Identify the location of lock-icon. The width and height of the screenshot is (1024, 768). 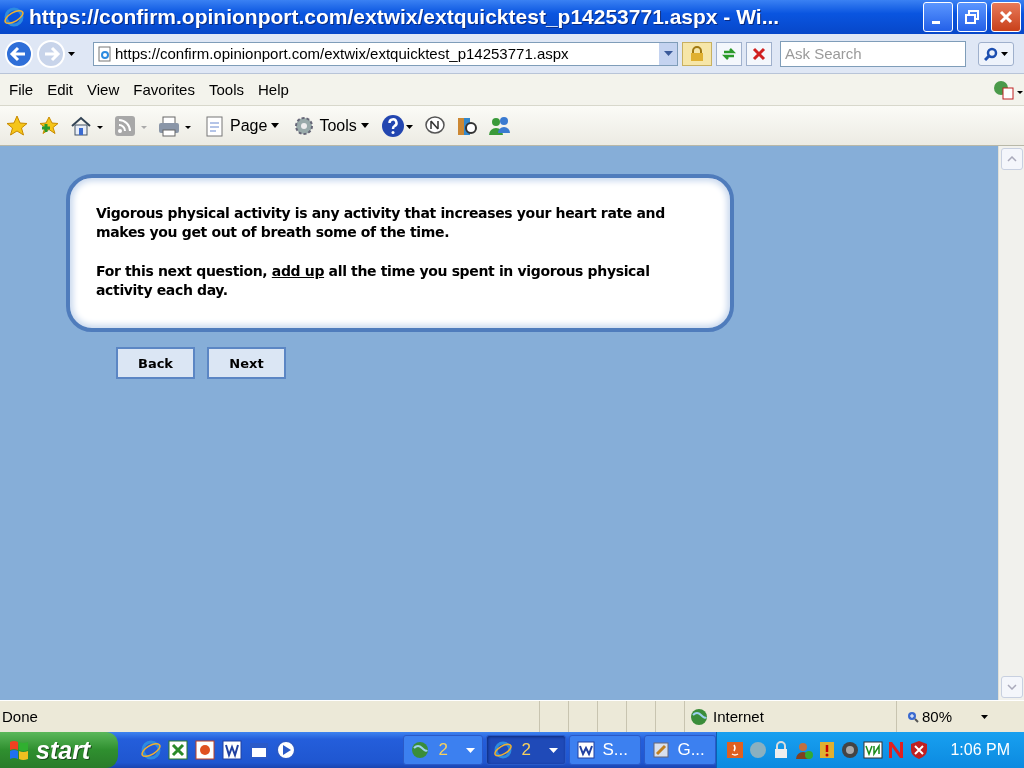
(697, 53).